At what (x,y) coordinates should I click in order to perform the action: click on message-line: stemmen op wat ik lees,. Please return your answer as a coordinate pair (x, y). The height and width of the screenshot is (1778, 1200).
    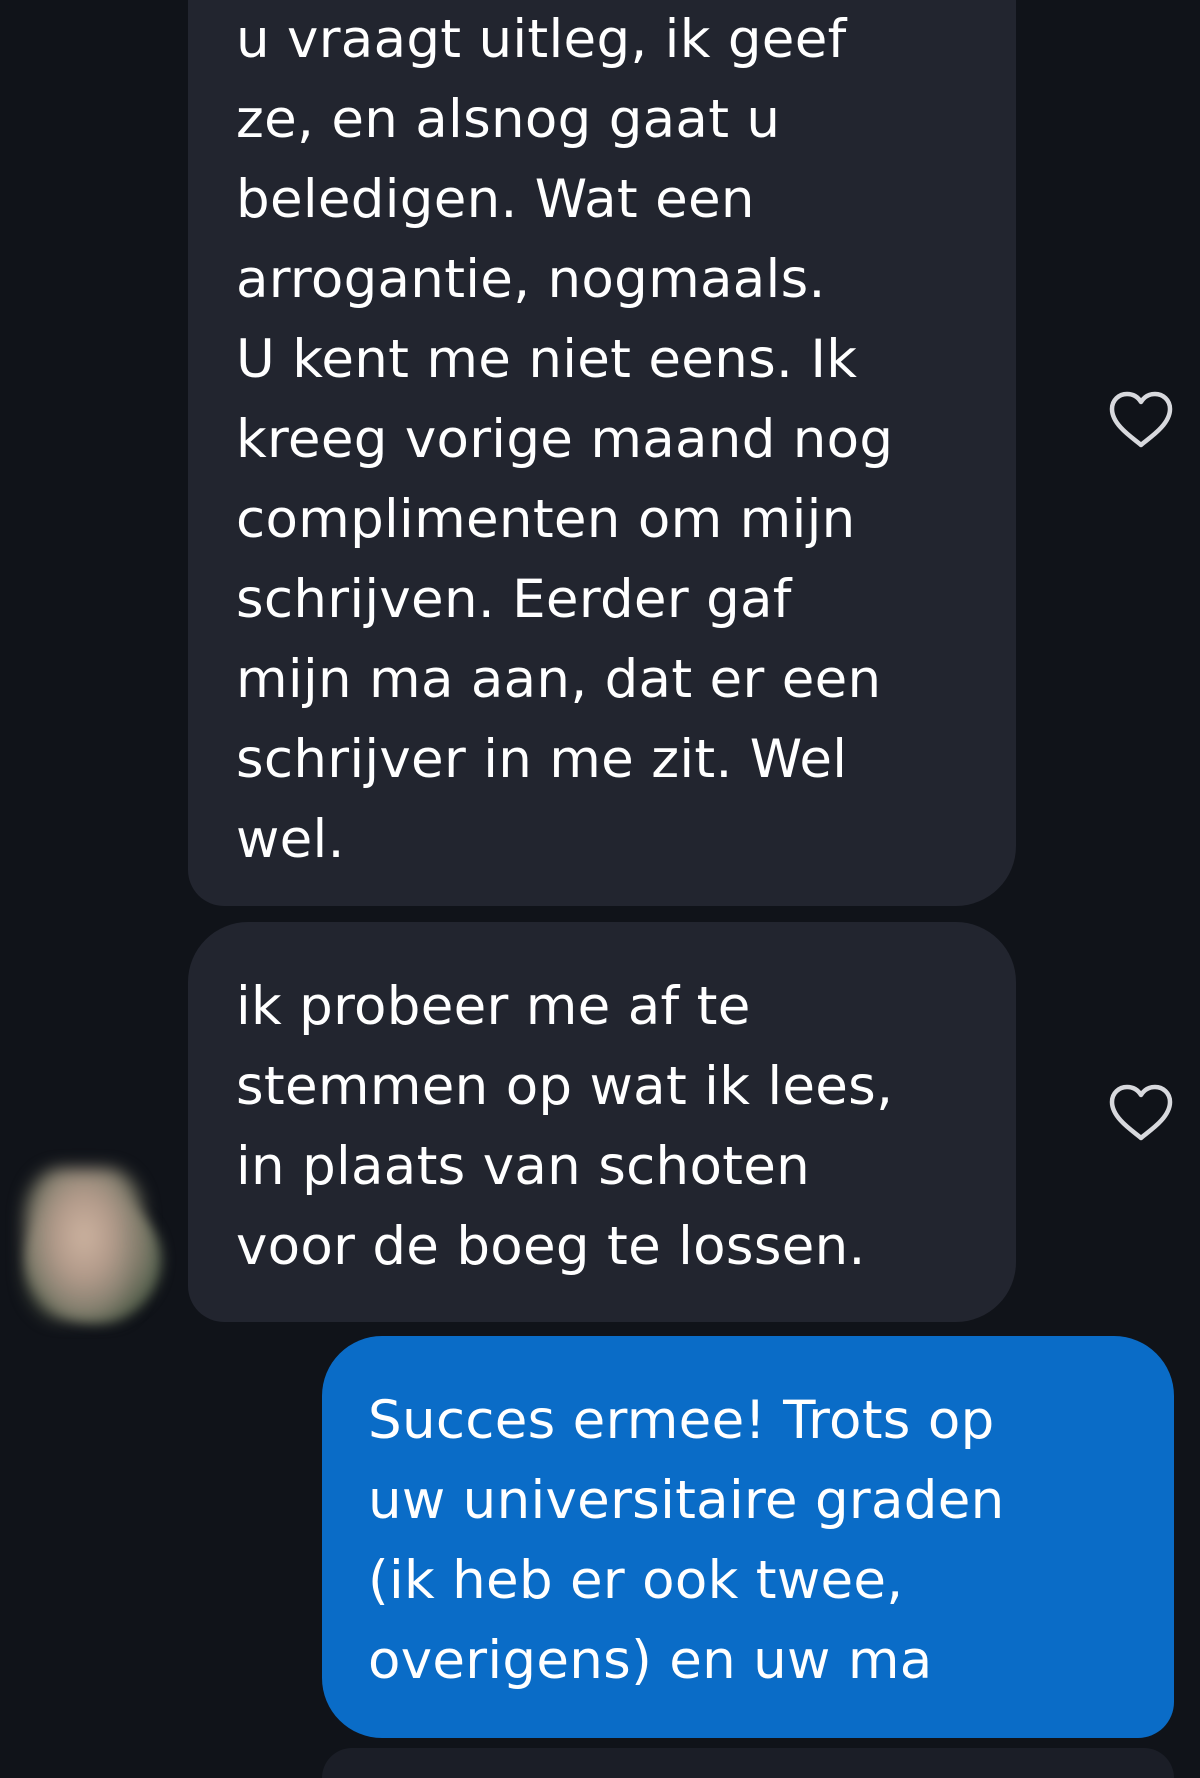
    Looking at the image, I should click on (565, 1086).